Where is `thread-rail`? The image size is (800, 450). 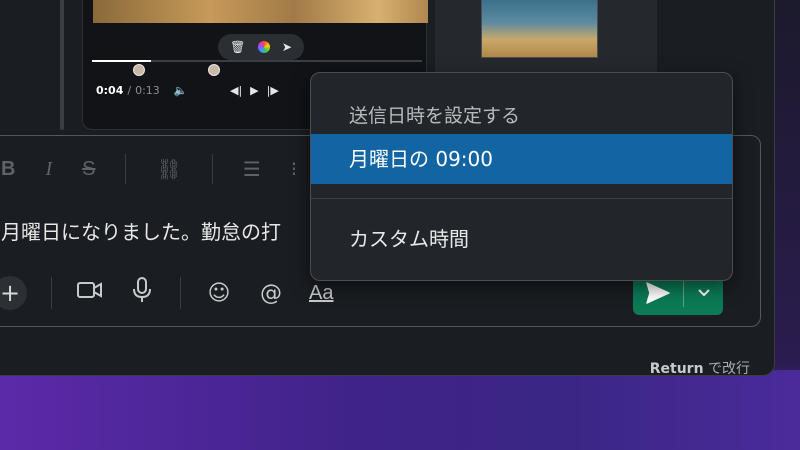
thread-rail is located at coordinates (62, 65).